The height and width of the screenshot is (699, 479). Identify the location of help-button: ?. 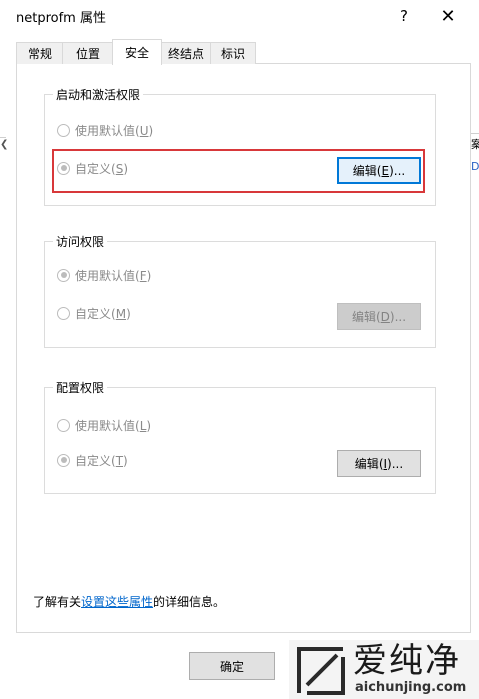
(404, 16).